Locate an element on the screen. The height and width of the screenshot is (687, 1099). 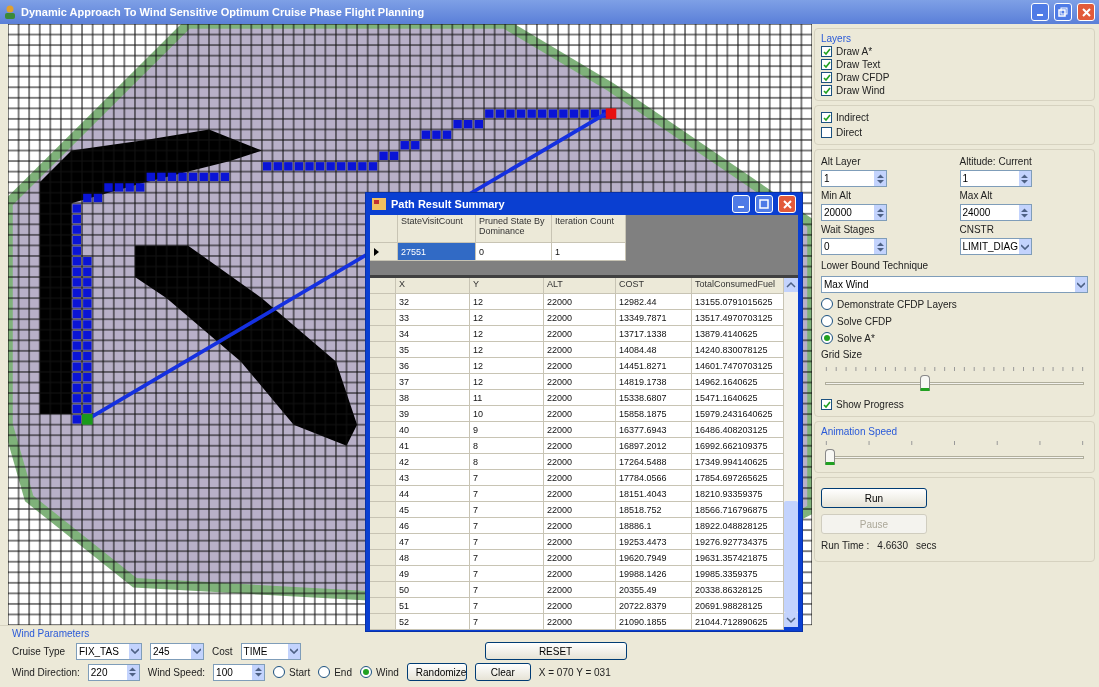
checkbox: Draw Wind is located at coordinates (954, 90).